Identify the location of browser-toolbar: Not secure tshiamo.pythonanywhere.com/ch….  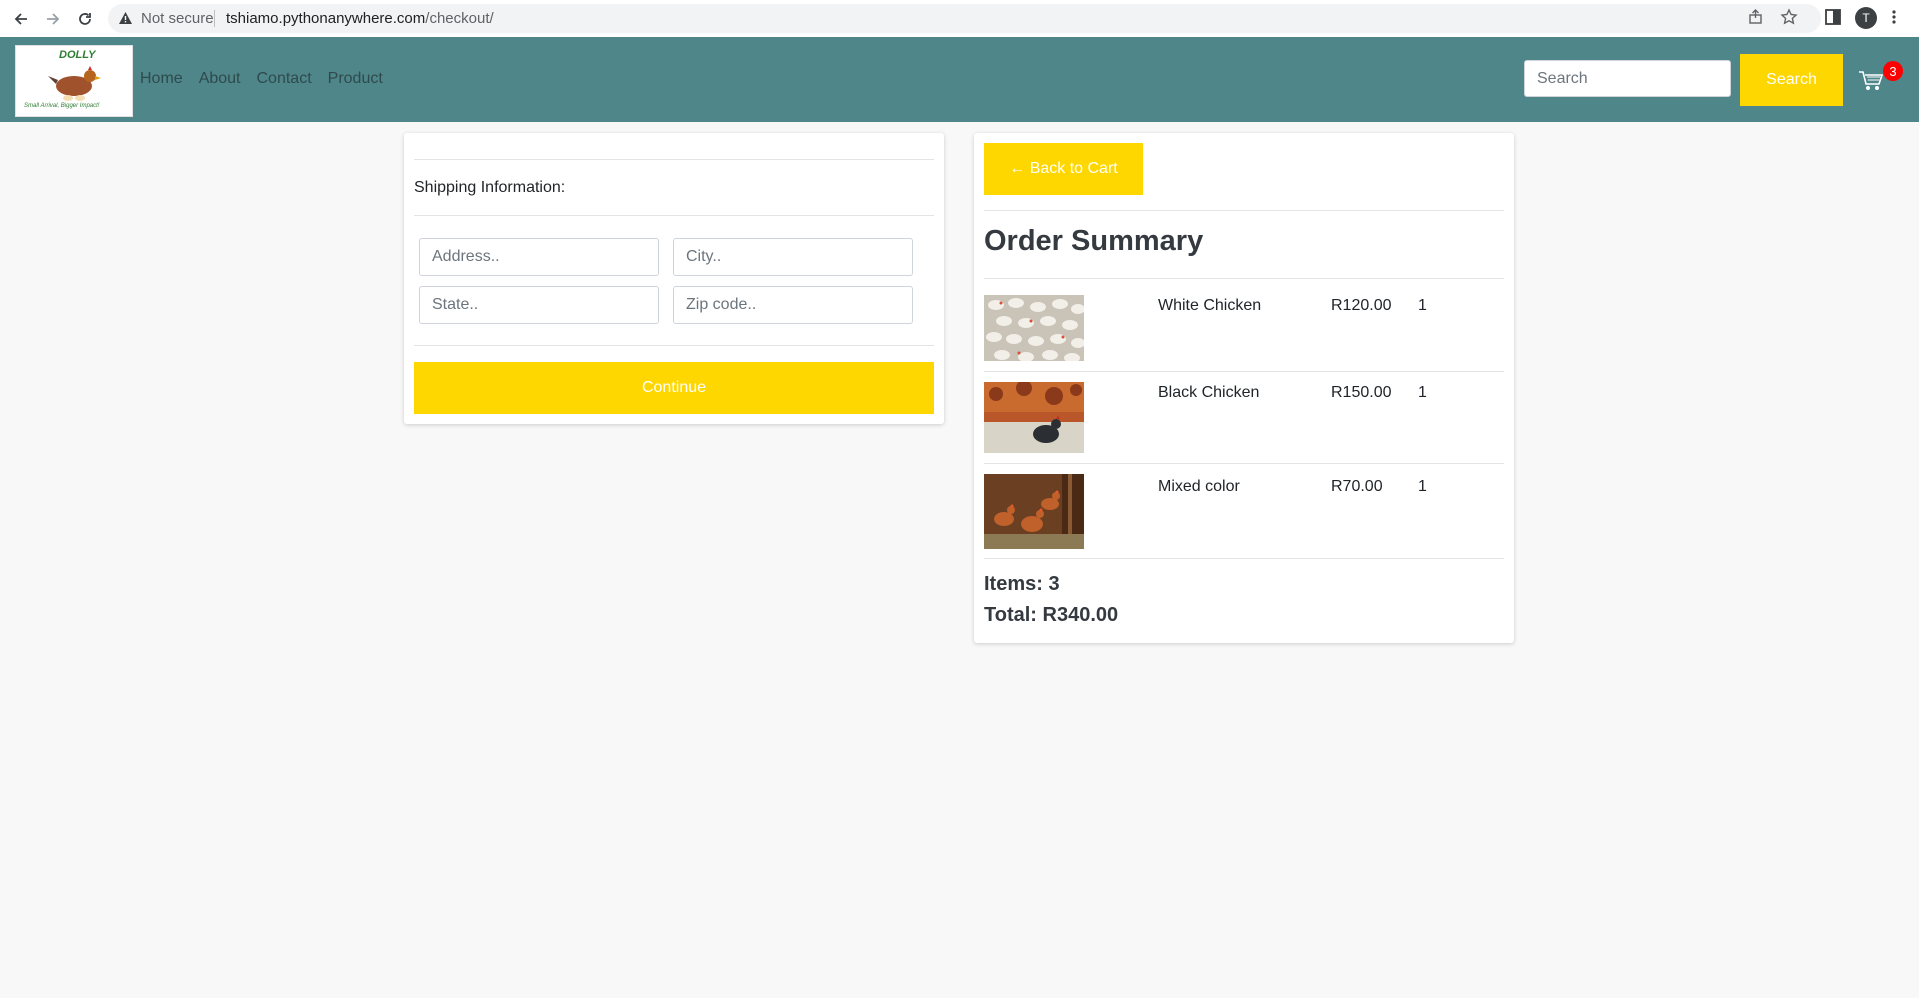
(959, 19).